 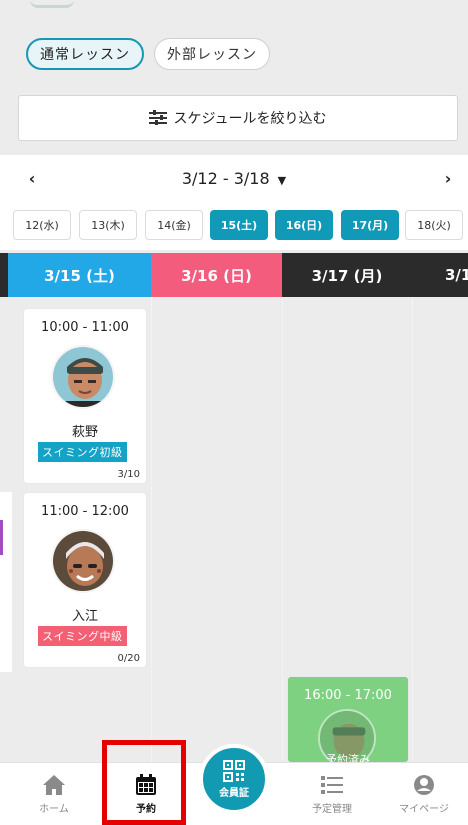 What do you see at coordinates (52, 4) in the screenshot?
I see `logo` at bounding box center [52, 4].